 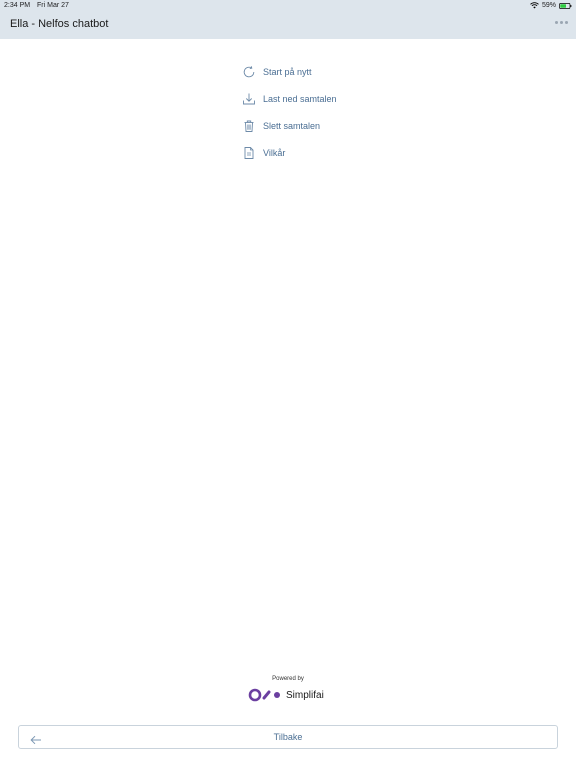 I want to click on brand-name: Simplifai, so click(x=305, y=695).